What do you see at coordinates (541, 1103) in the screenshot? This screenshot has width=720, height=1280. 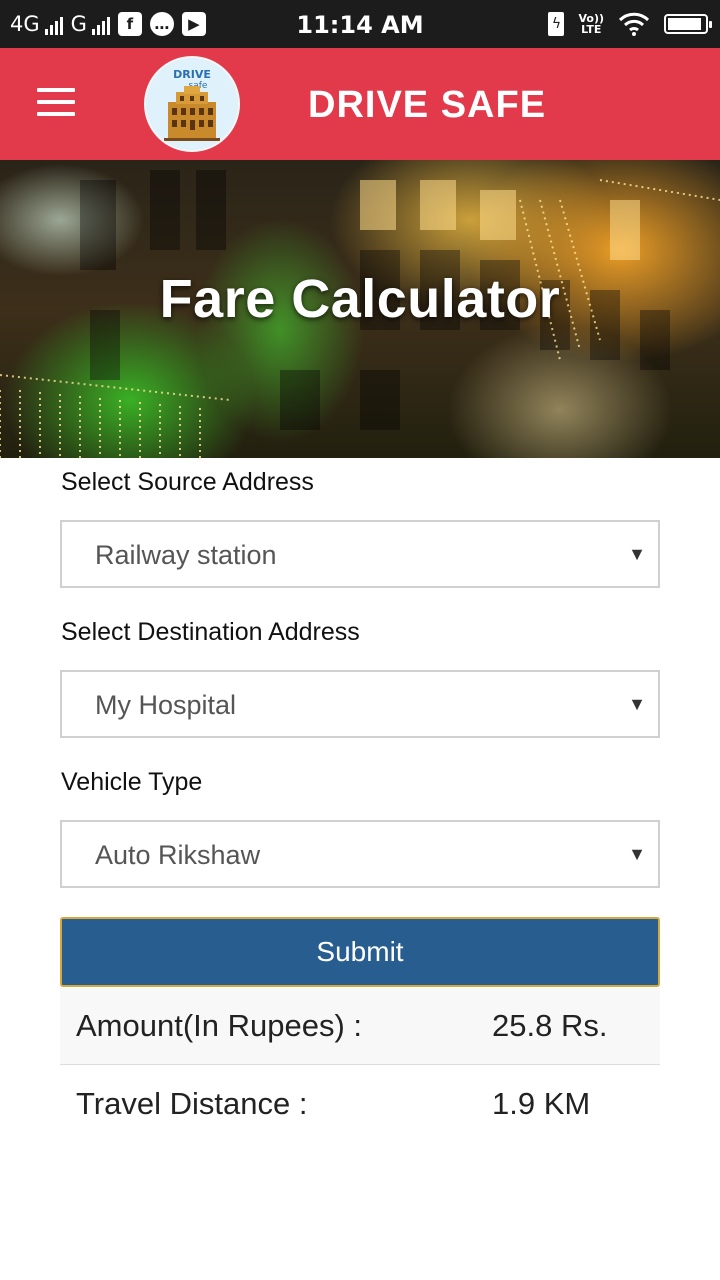 I see `distance-value: 1.9 KM` at bounding box center [541, 1103].